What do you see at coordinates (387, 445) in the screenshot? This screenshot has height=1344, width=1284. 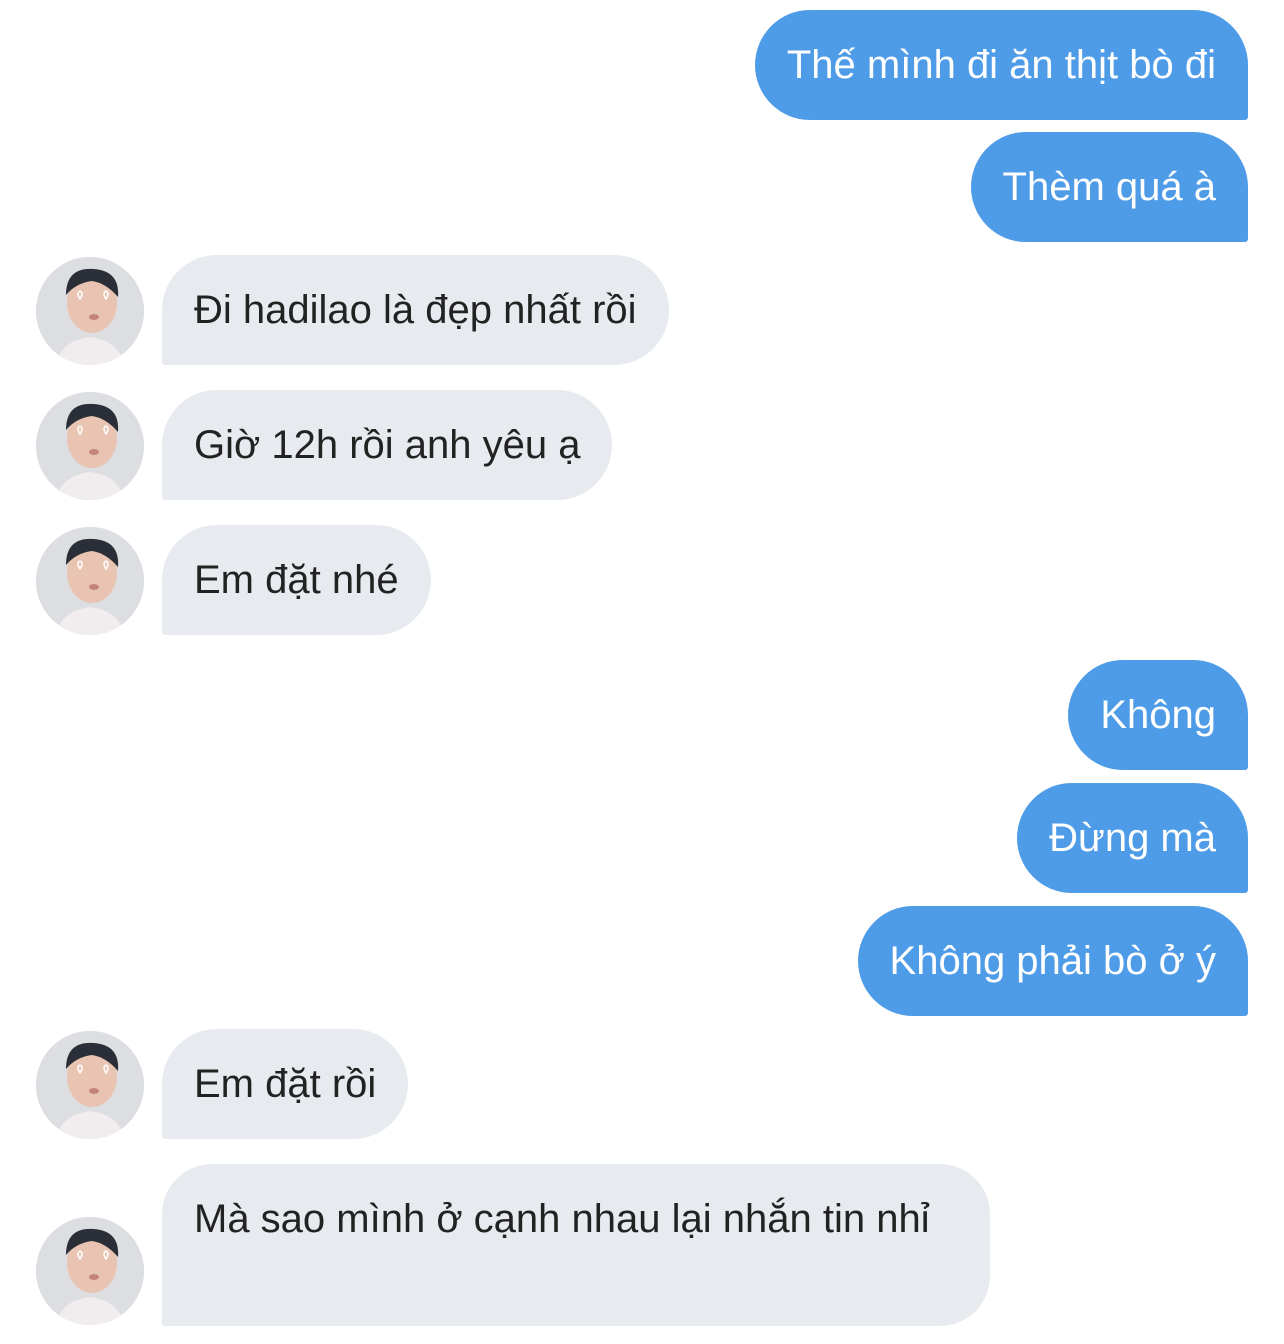 I see `incoming-message-bubble: Giờ 12h rồi anh yêu ạ` at bounding box center [387, 445].